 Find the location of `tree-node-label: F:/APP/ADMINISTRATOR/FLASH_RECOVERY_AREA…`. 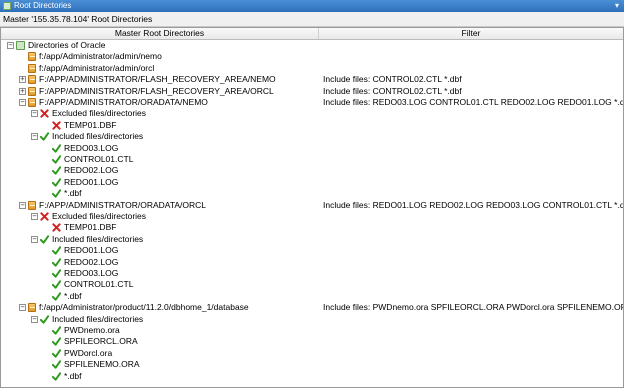

tree-node-label: F:/APP/ADMINISTRATOR/FLASH_RECOVERY_AREA… is located at coordinates (157, 79).